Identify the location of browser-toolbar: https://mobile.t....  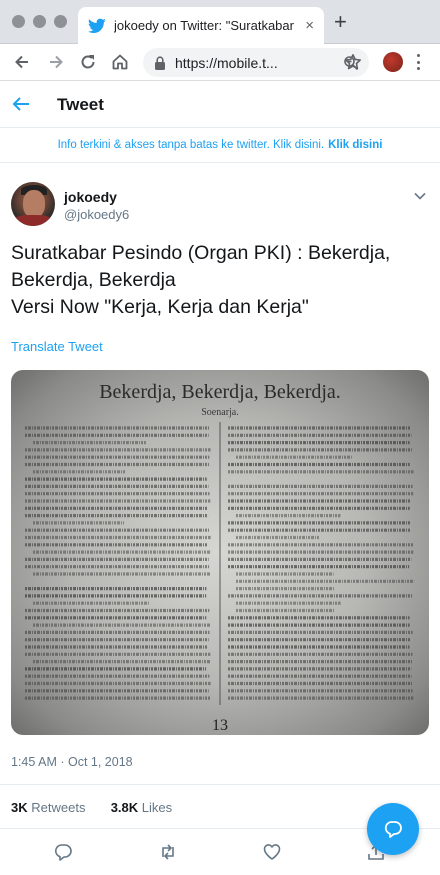
(220, 62).